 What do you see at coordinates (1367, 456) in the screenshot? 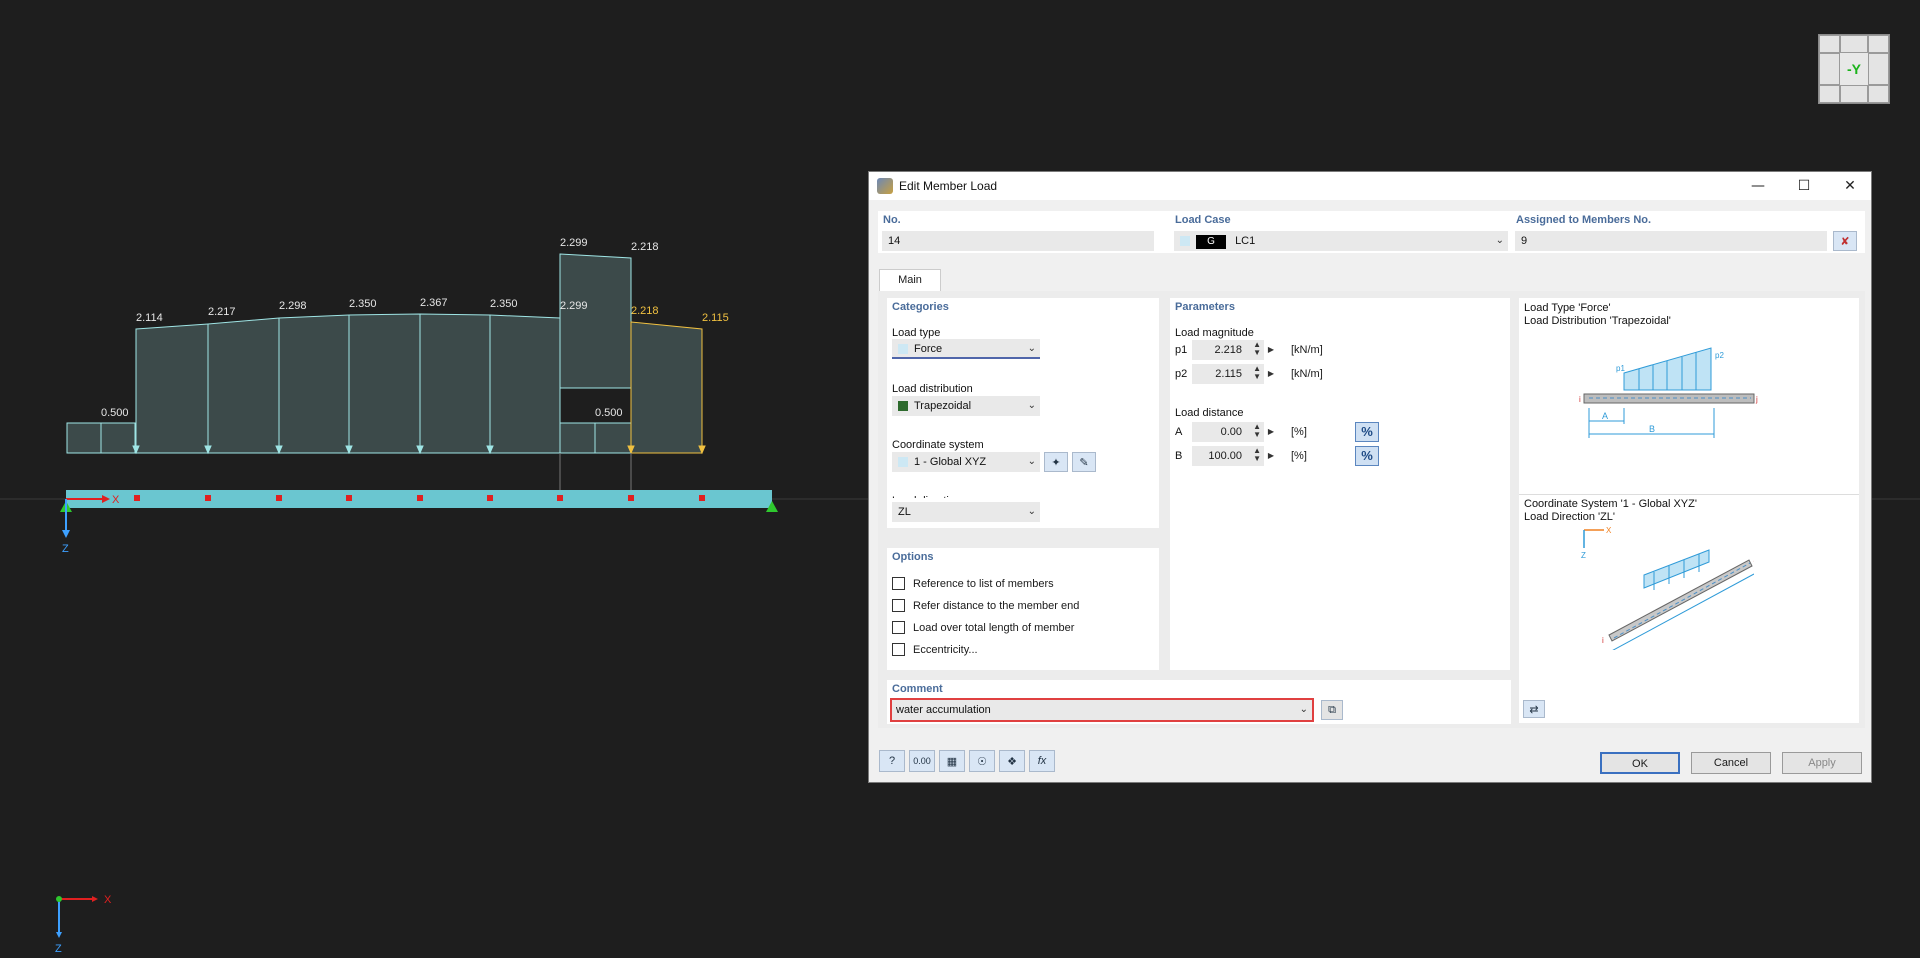
I see `b-percent-toggle: %` at bounding box center [1367, 456].